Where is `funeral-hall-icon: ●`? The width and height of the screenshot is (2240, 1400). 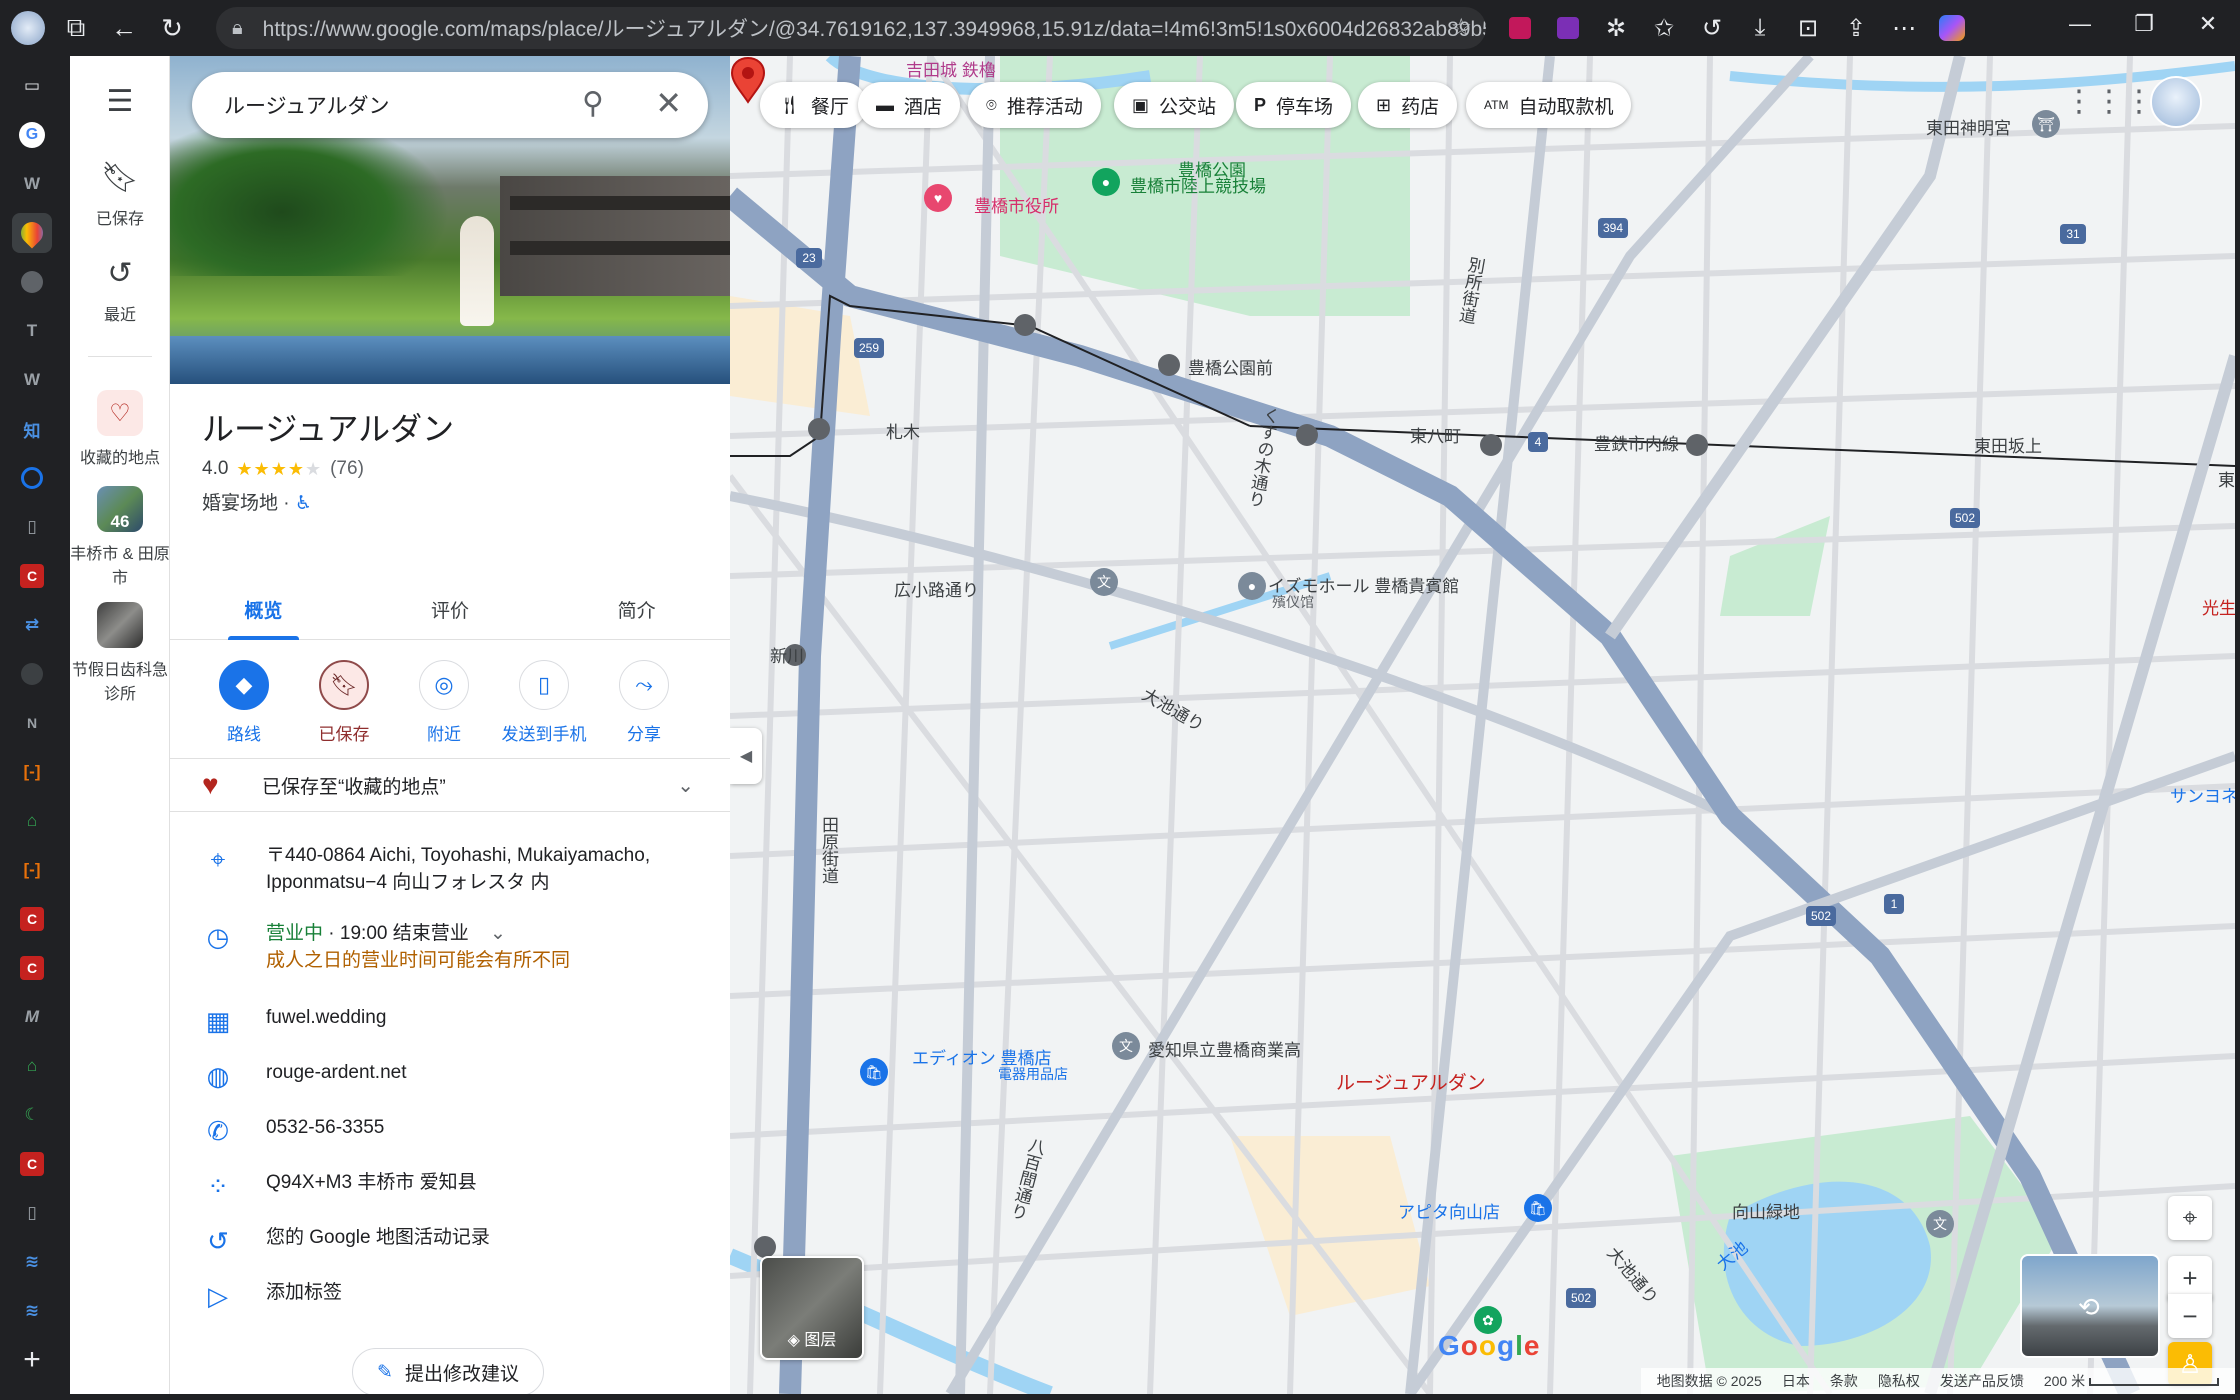
funeral-hall-icon: ● is located at coordinates (1252, 586).